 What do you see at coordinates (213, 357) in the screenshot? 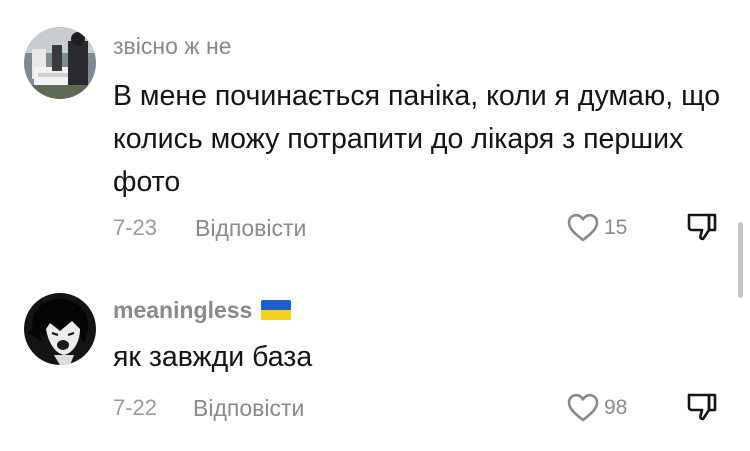
I see `comment-text: як завжди база` at bounding box center [213, 357].